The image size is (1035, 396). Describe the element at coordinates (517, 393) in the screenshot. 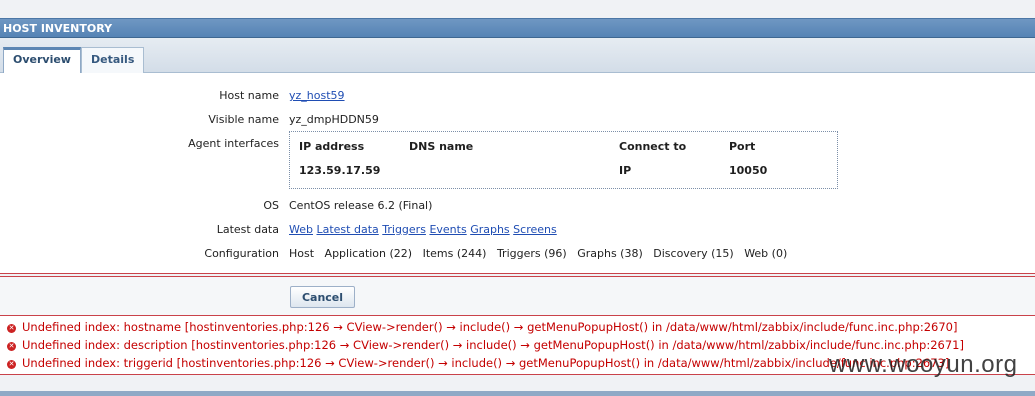

I see `bottom-border` at that location.